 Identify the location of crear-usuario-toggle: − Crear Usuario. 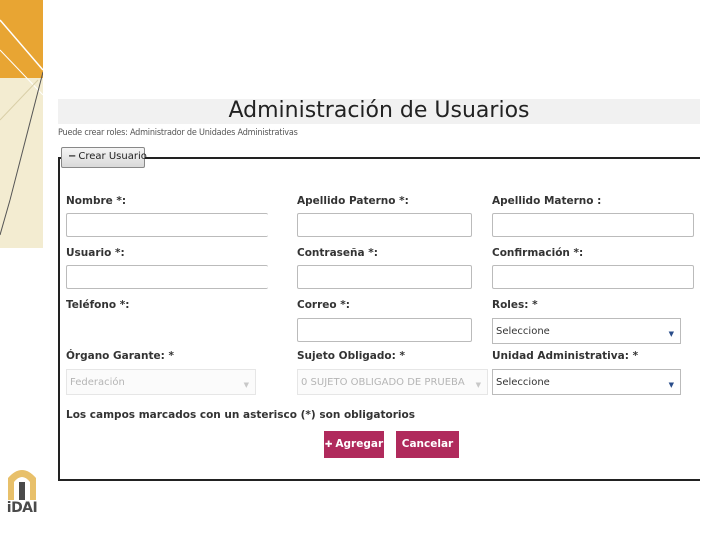
(104, 157).